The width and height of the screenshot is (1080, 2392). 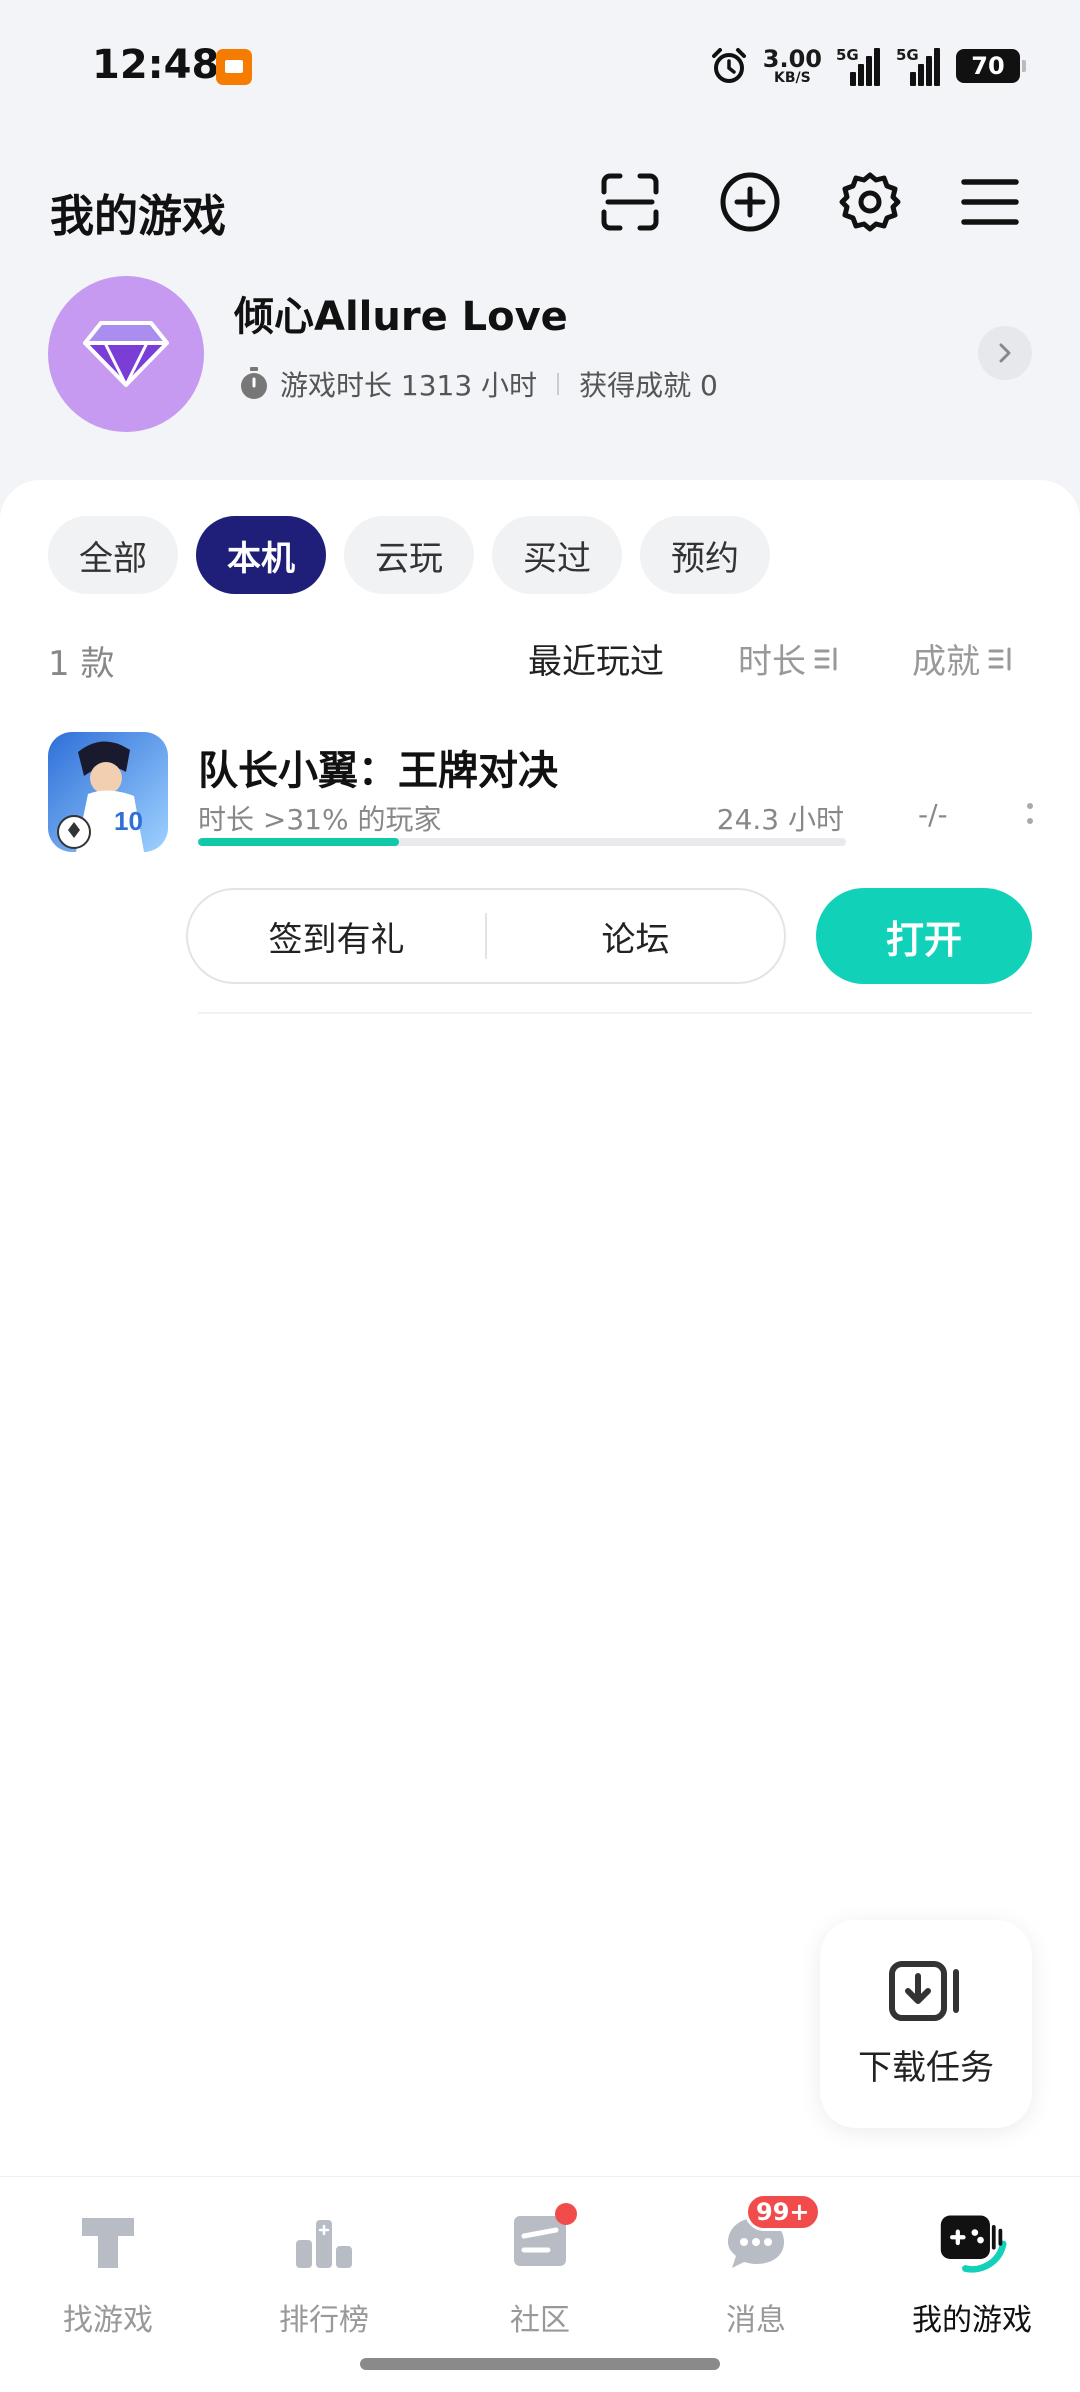 I want to click on page-title: 我的游戏, so click(x=138, y=216).